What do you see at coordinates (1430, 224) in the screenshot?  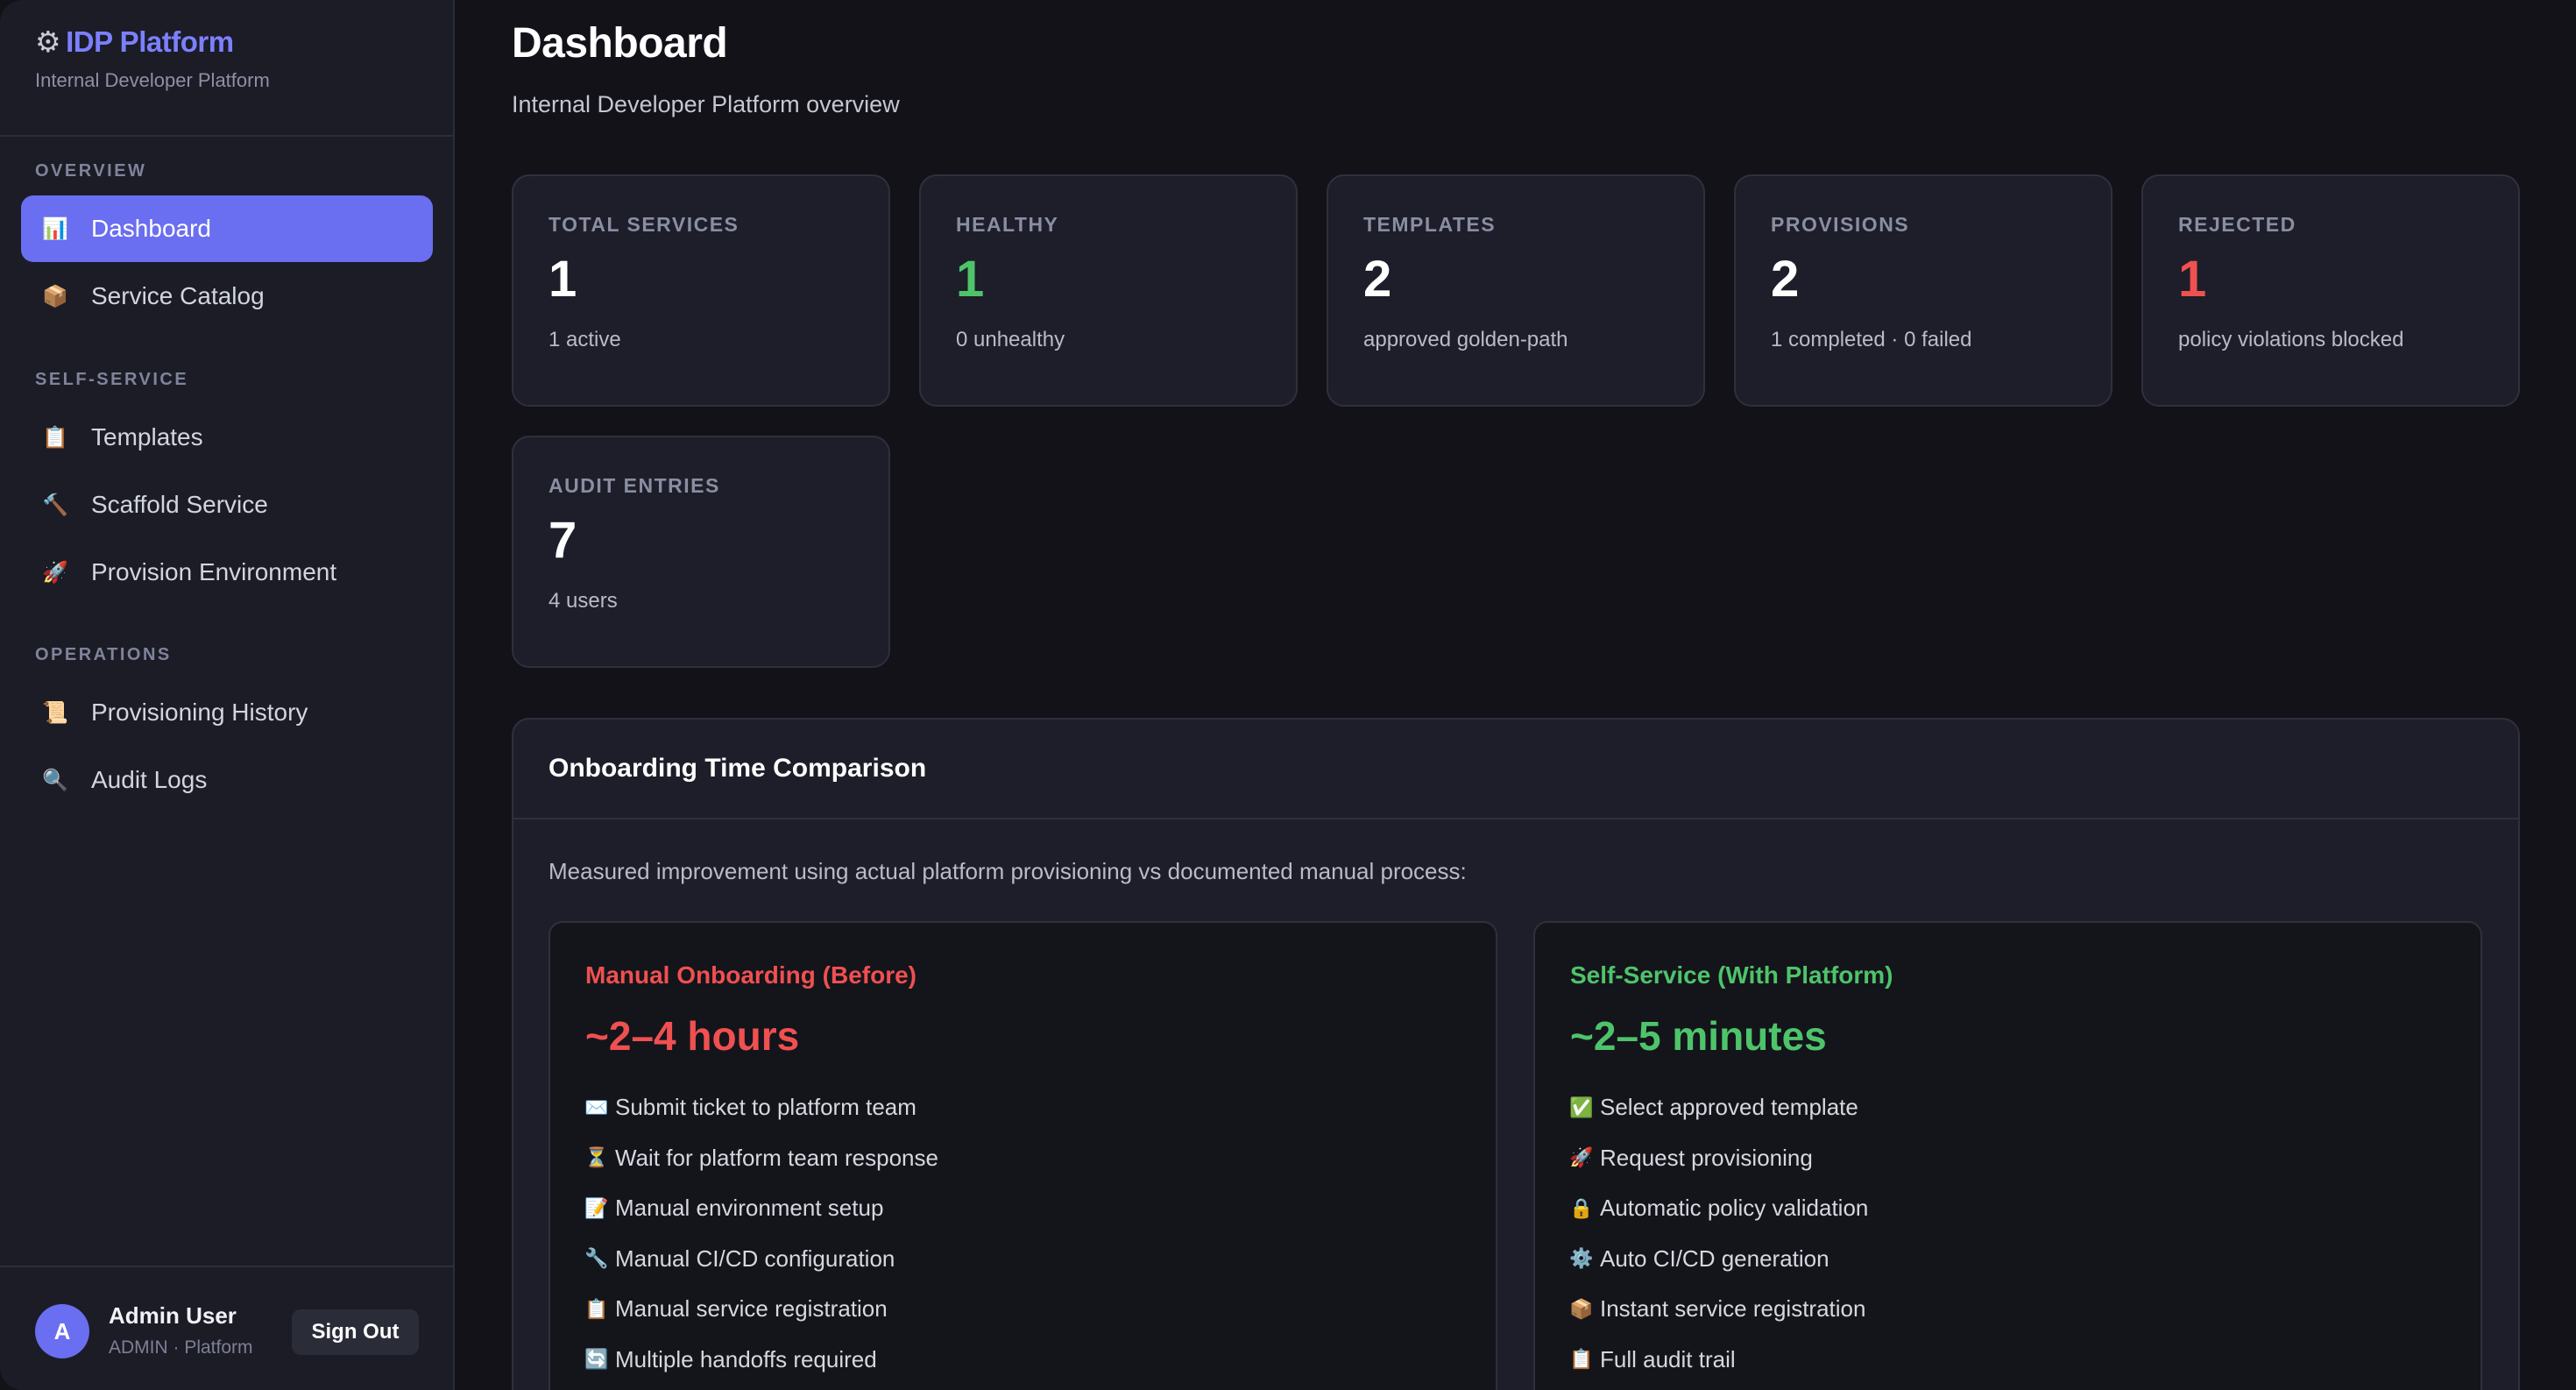 I see `stat-label: TEMPLATES` at bounding box center [1430, 224].